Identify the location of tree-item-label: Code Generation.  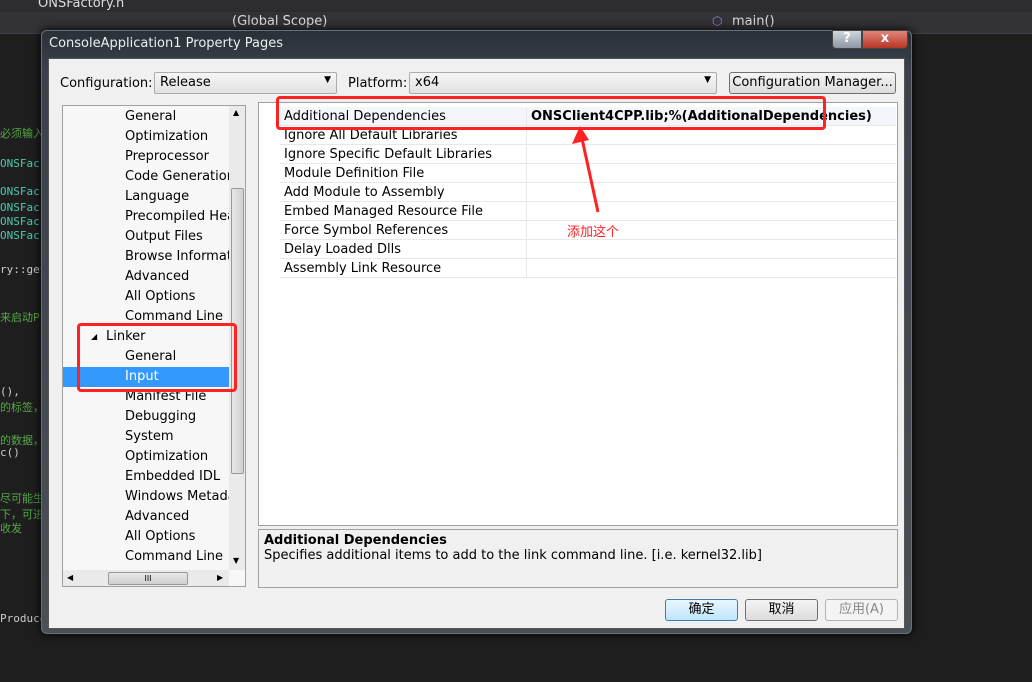
(177, 176).